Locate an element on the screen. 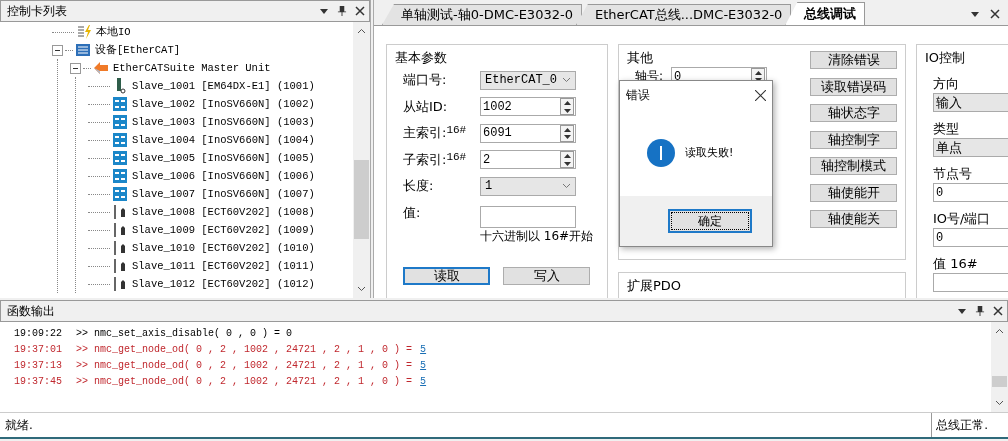  button: 轴控制模式 is located at coordinates (853, 166).